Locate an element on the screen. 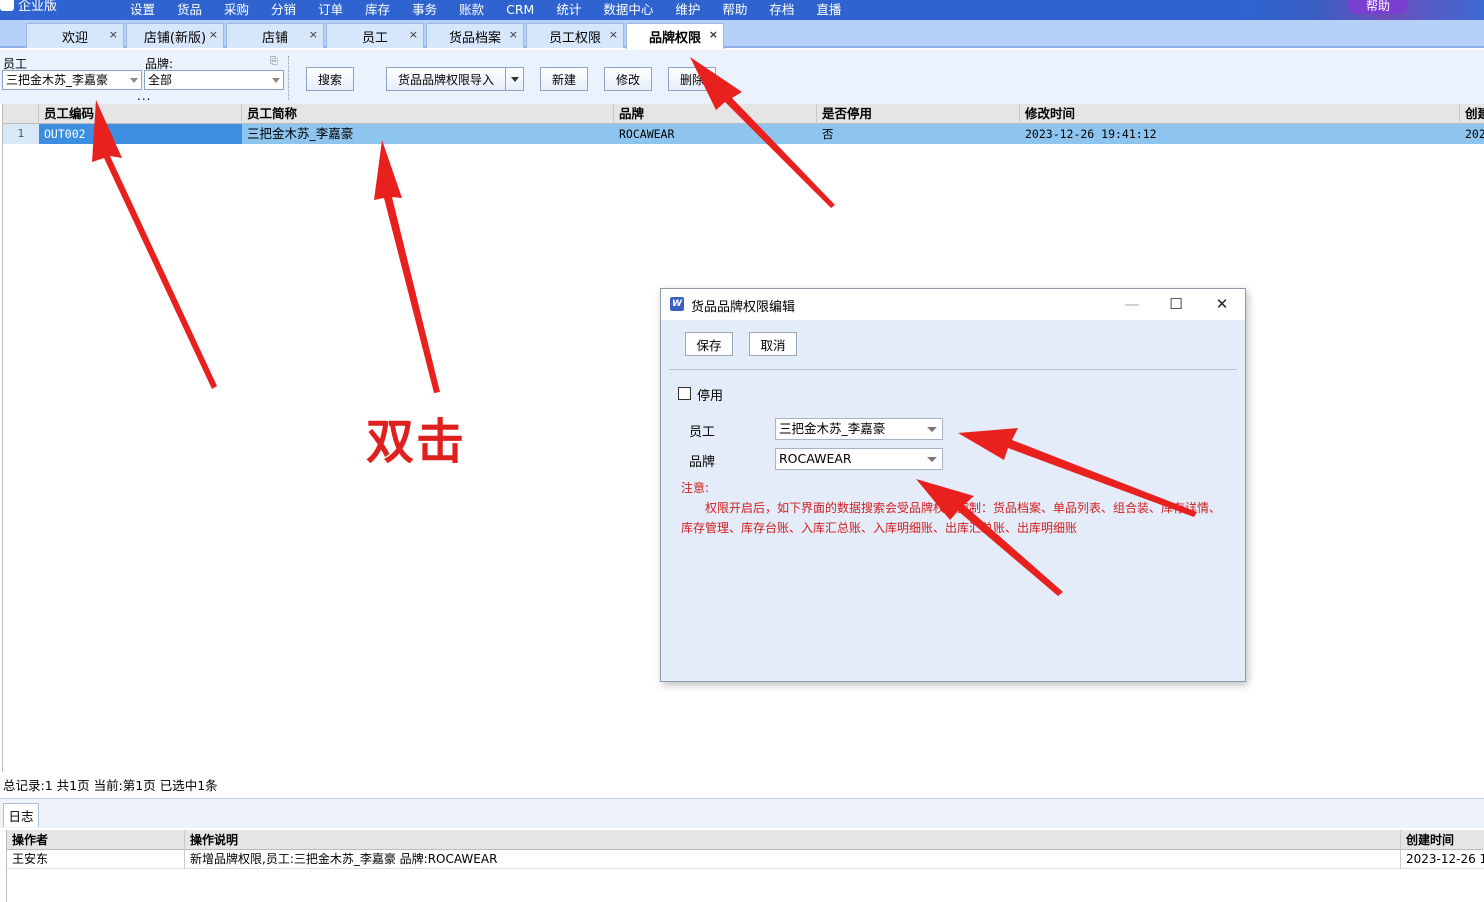  help-pill-button: 帮助 is located at coordinates (1378, 7).